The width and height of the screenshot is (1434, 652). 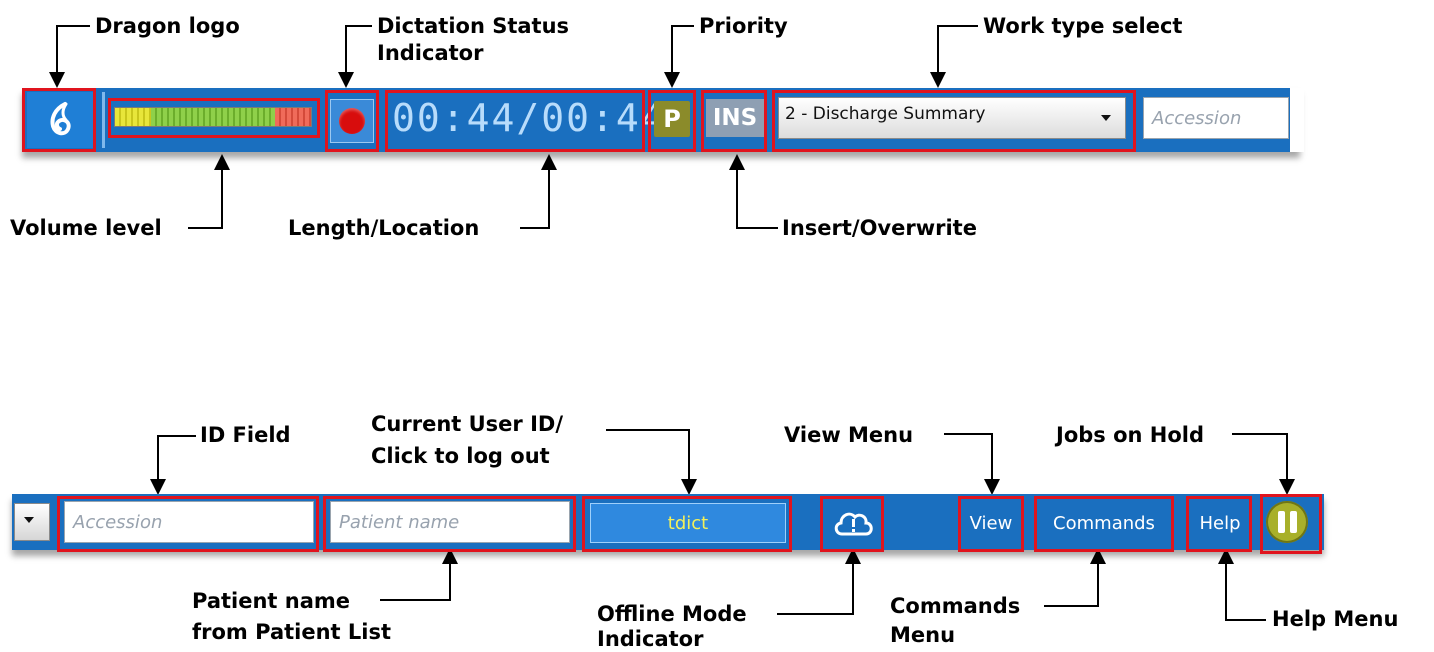 I want to click on callout-priority: Priority, so click(x=743, y=26).